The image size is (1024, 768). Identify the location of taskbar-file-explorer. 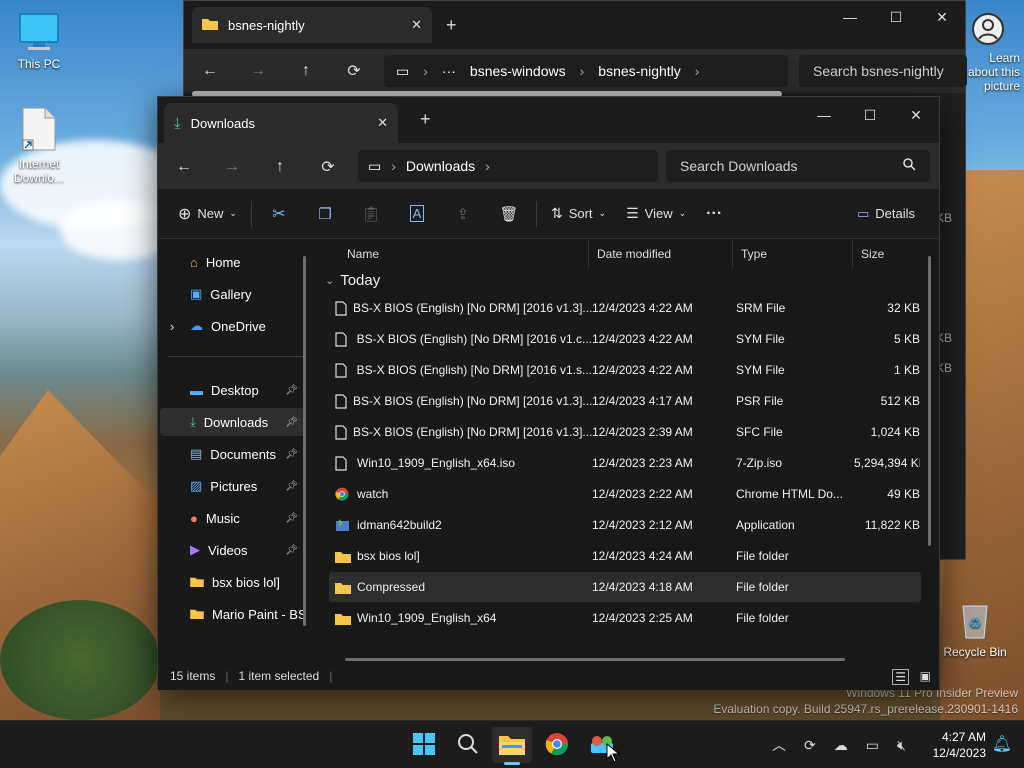
(512, 746).